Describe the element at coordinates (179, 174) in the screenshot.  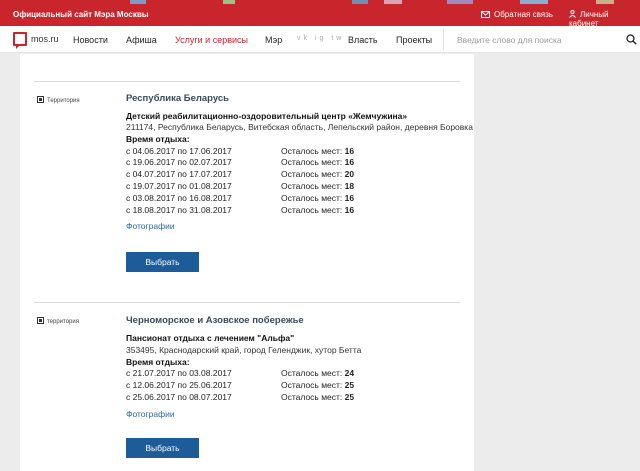
I see `session-period: с 04.07.2017 по 17.07.2017` at that location.